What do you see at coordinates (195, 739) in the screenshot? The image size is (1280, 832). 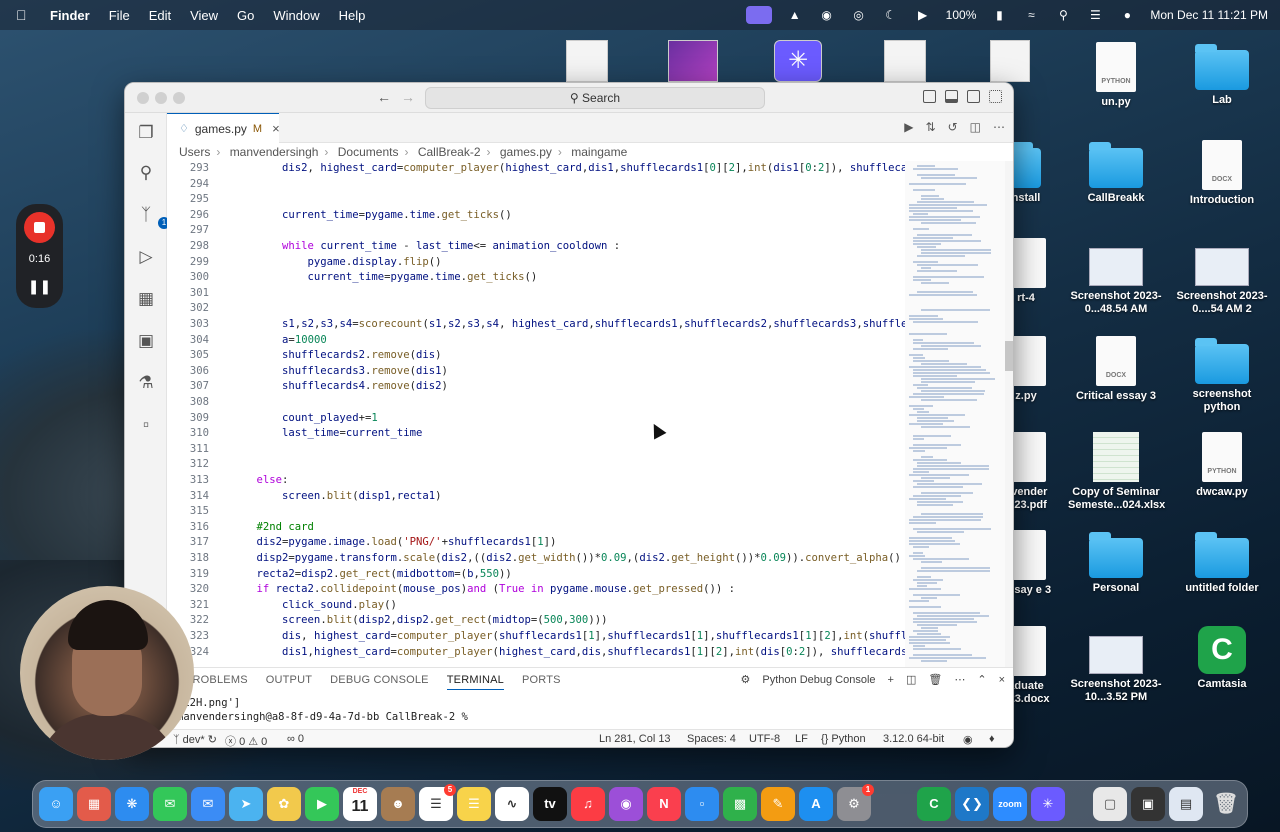 I see `git-branch: ᛉ dev* ↻` at bounding box center [195, 739].